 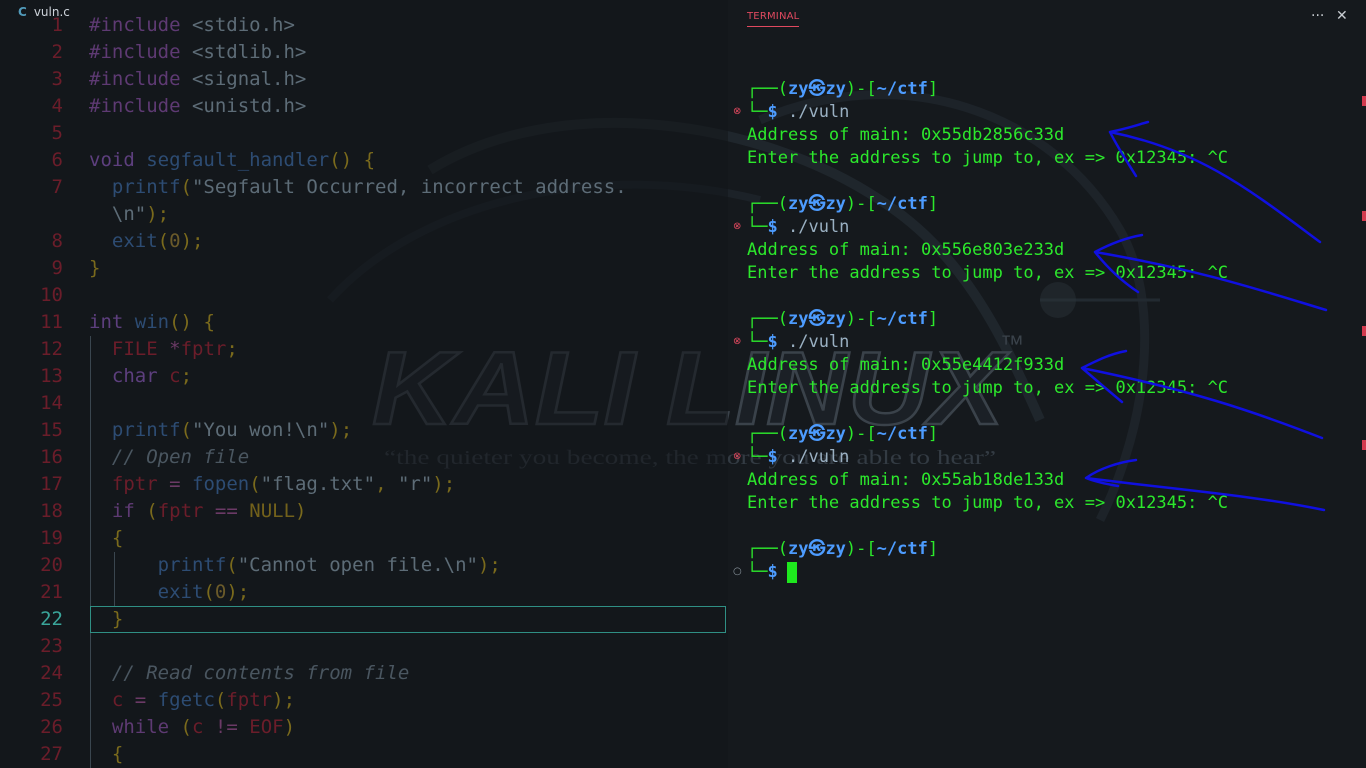 I want to click on line-number: 9, so click(x=57, y=268).